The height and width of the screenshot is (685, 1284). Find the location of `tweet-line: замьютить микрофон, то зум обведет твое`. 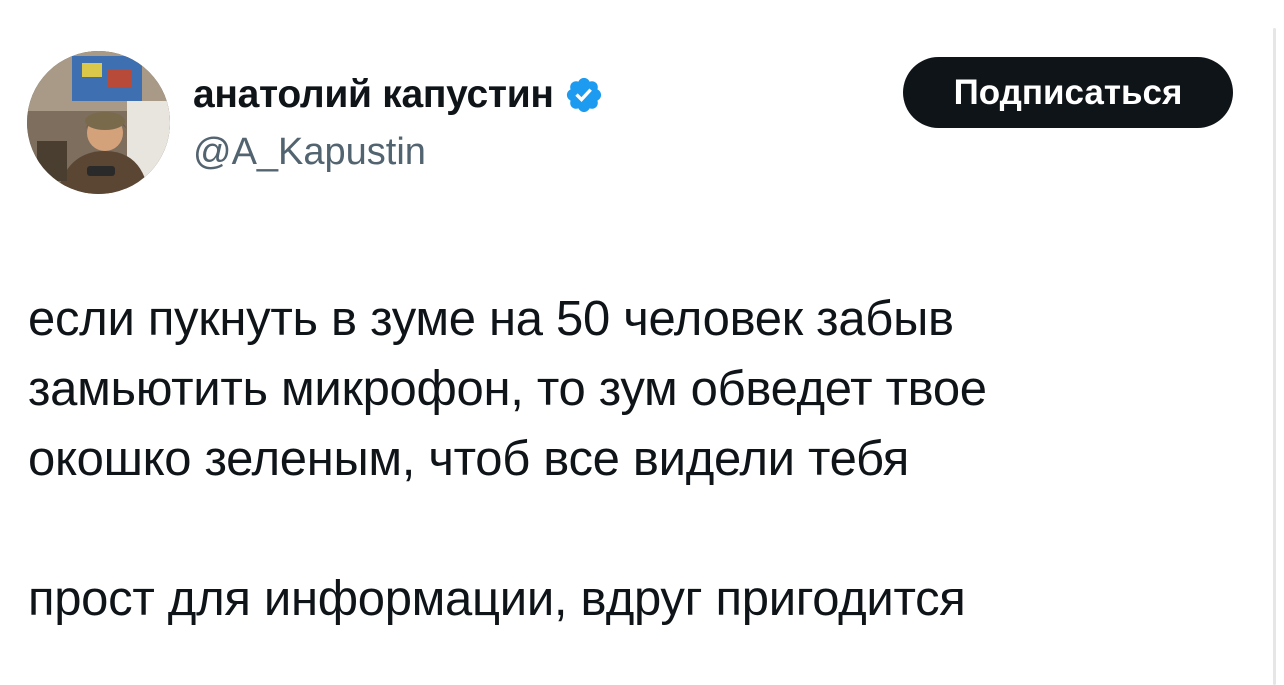

tweet-line: замьютить микрофон, то зум обведет твое is located at coordinates (507, 389).